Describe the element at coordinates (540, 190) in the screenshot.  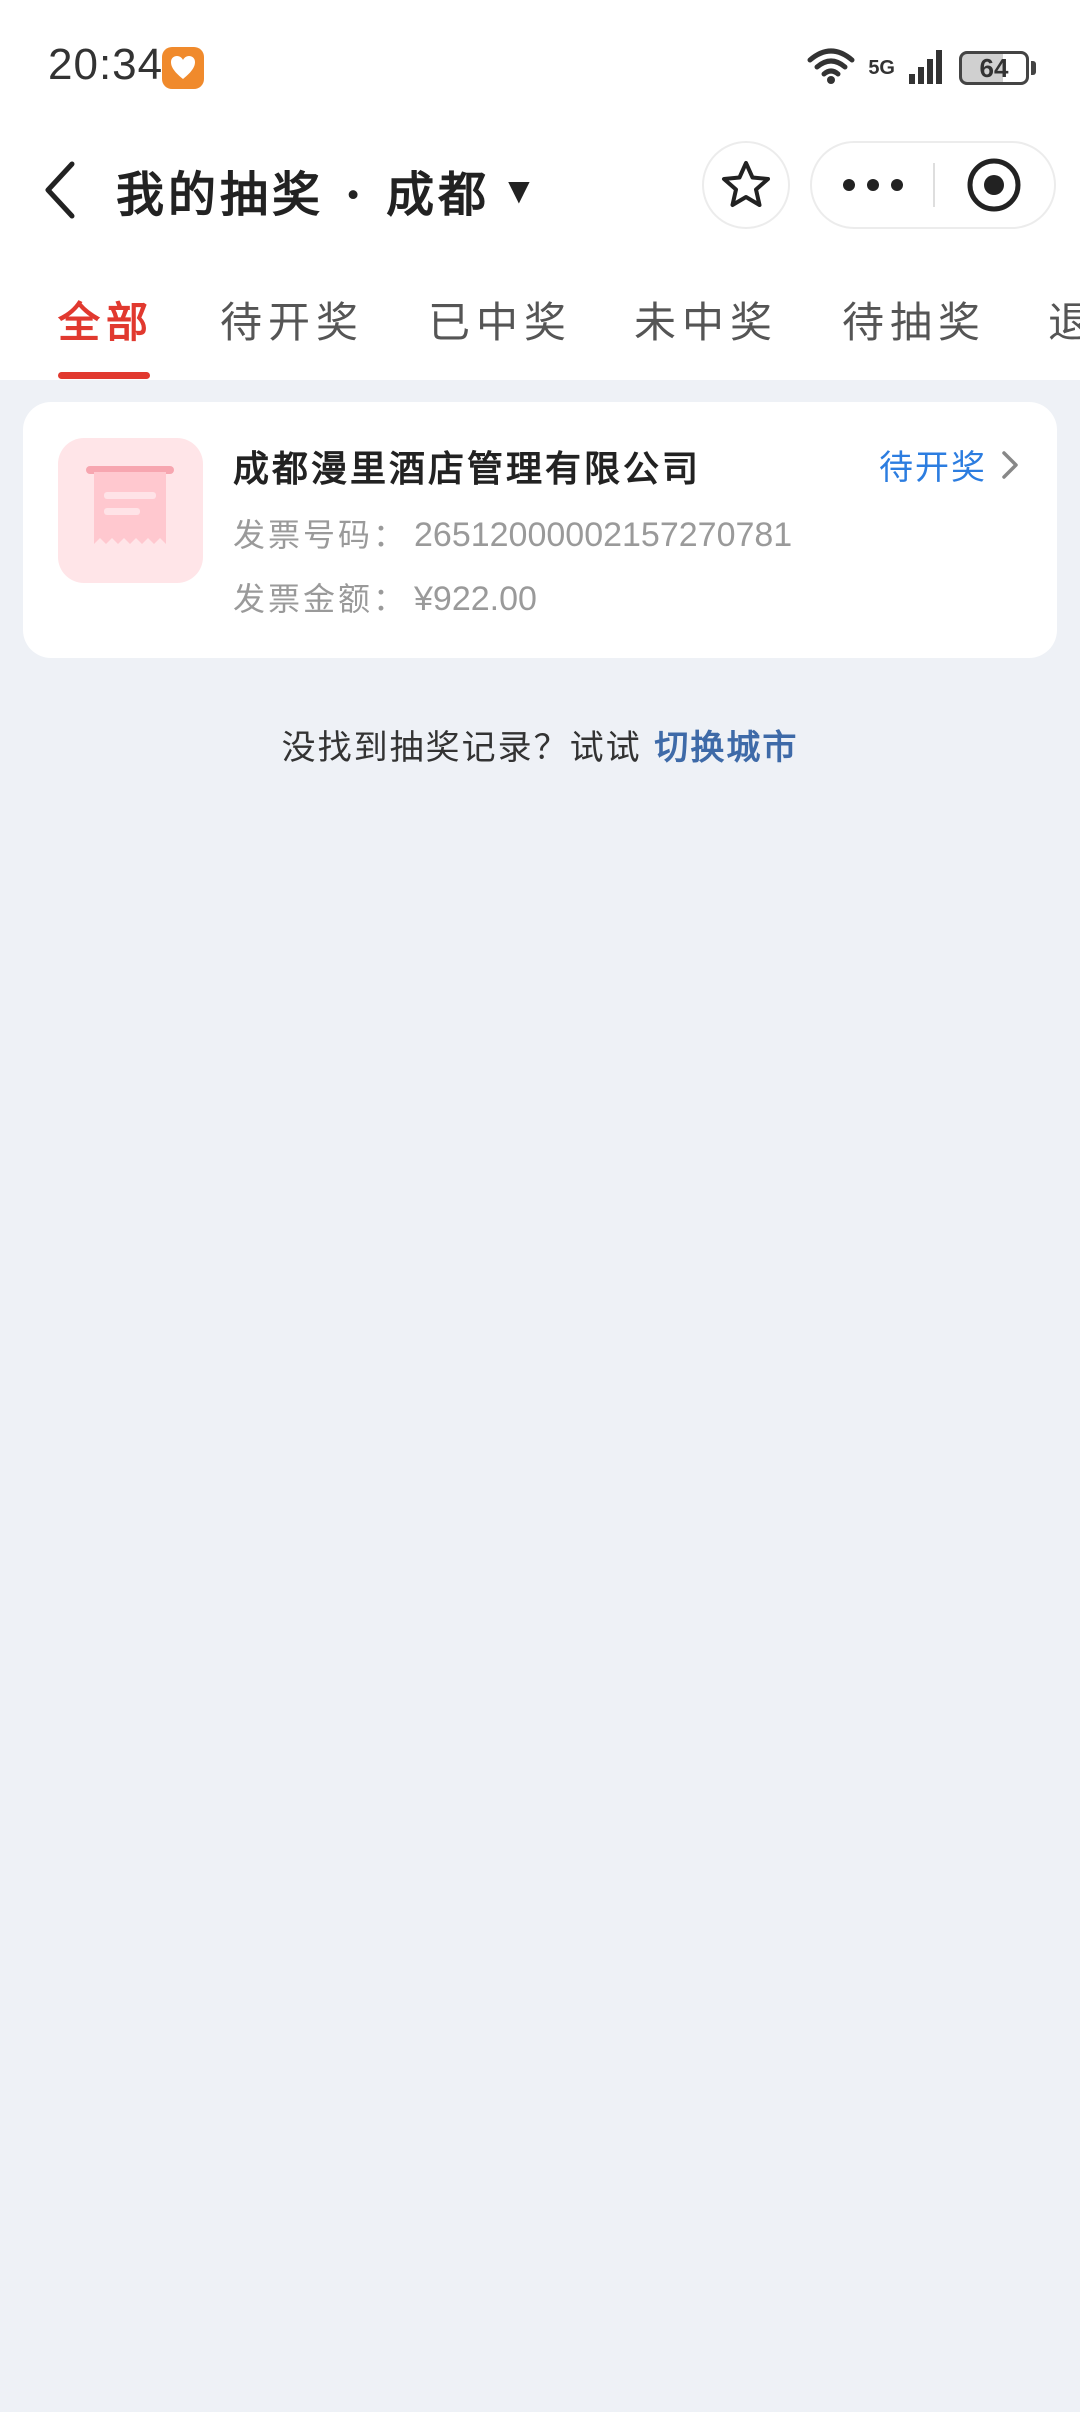
I see `nav-bar: 我的抽奖 · 成都 ▼` at that location.